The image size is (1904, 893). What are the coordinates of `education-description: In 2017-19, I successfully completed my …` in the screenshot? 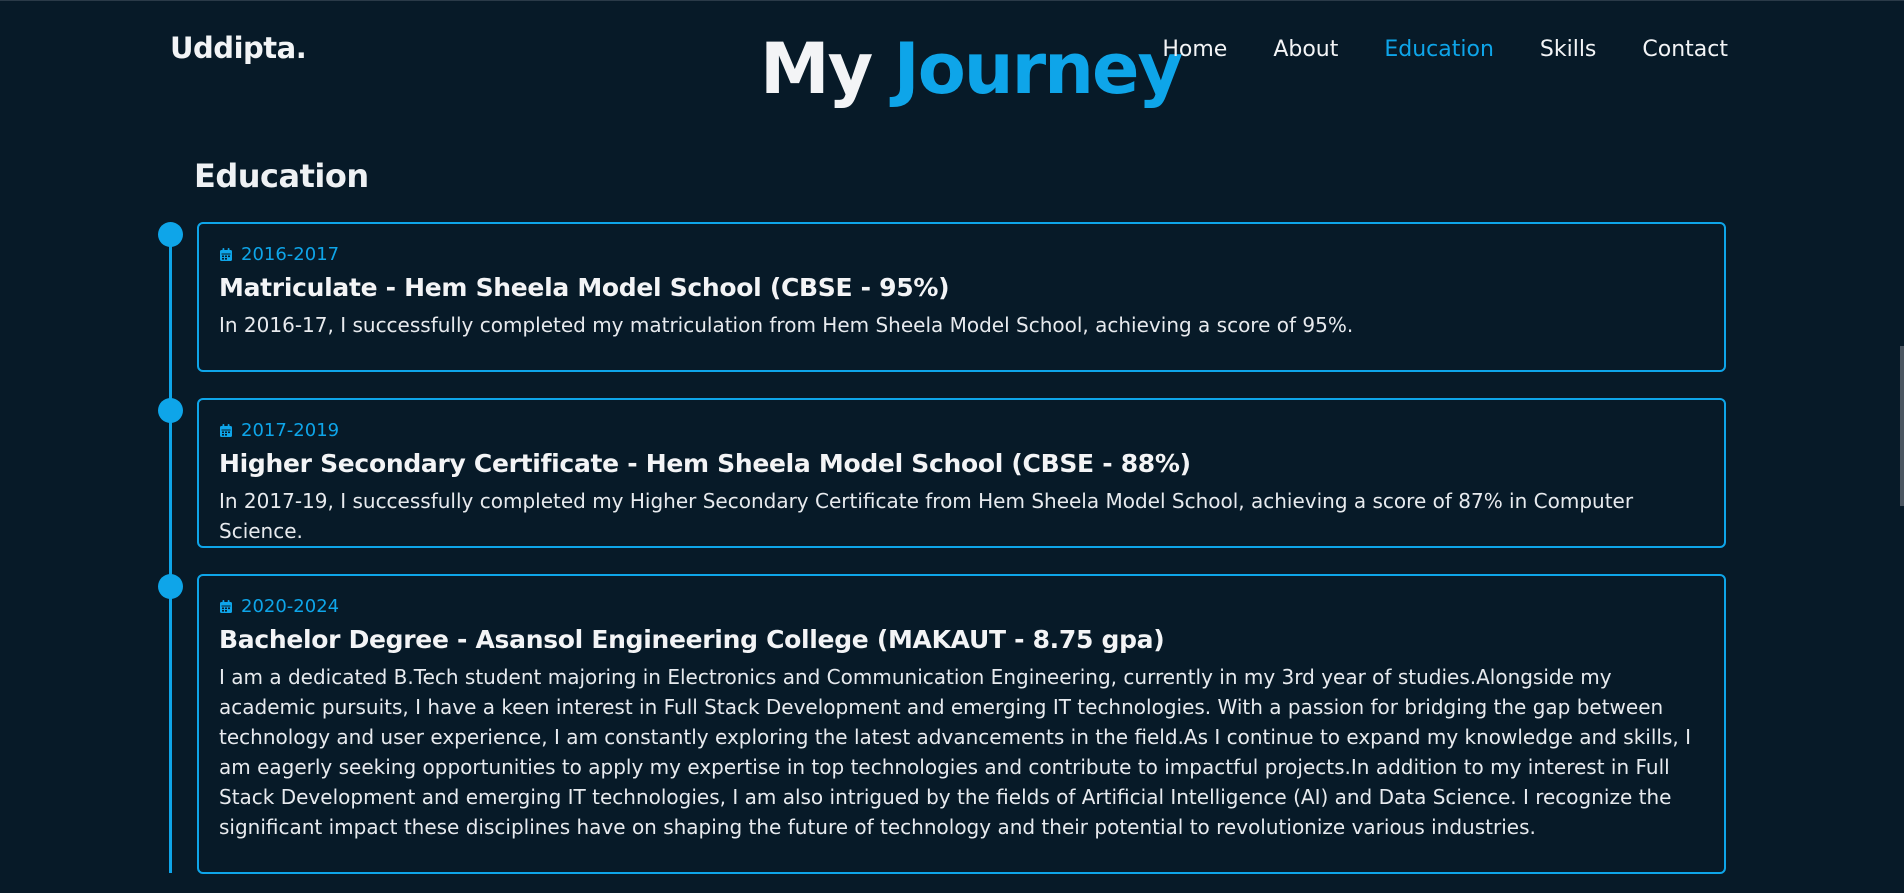 It's located at (926, 516).